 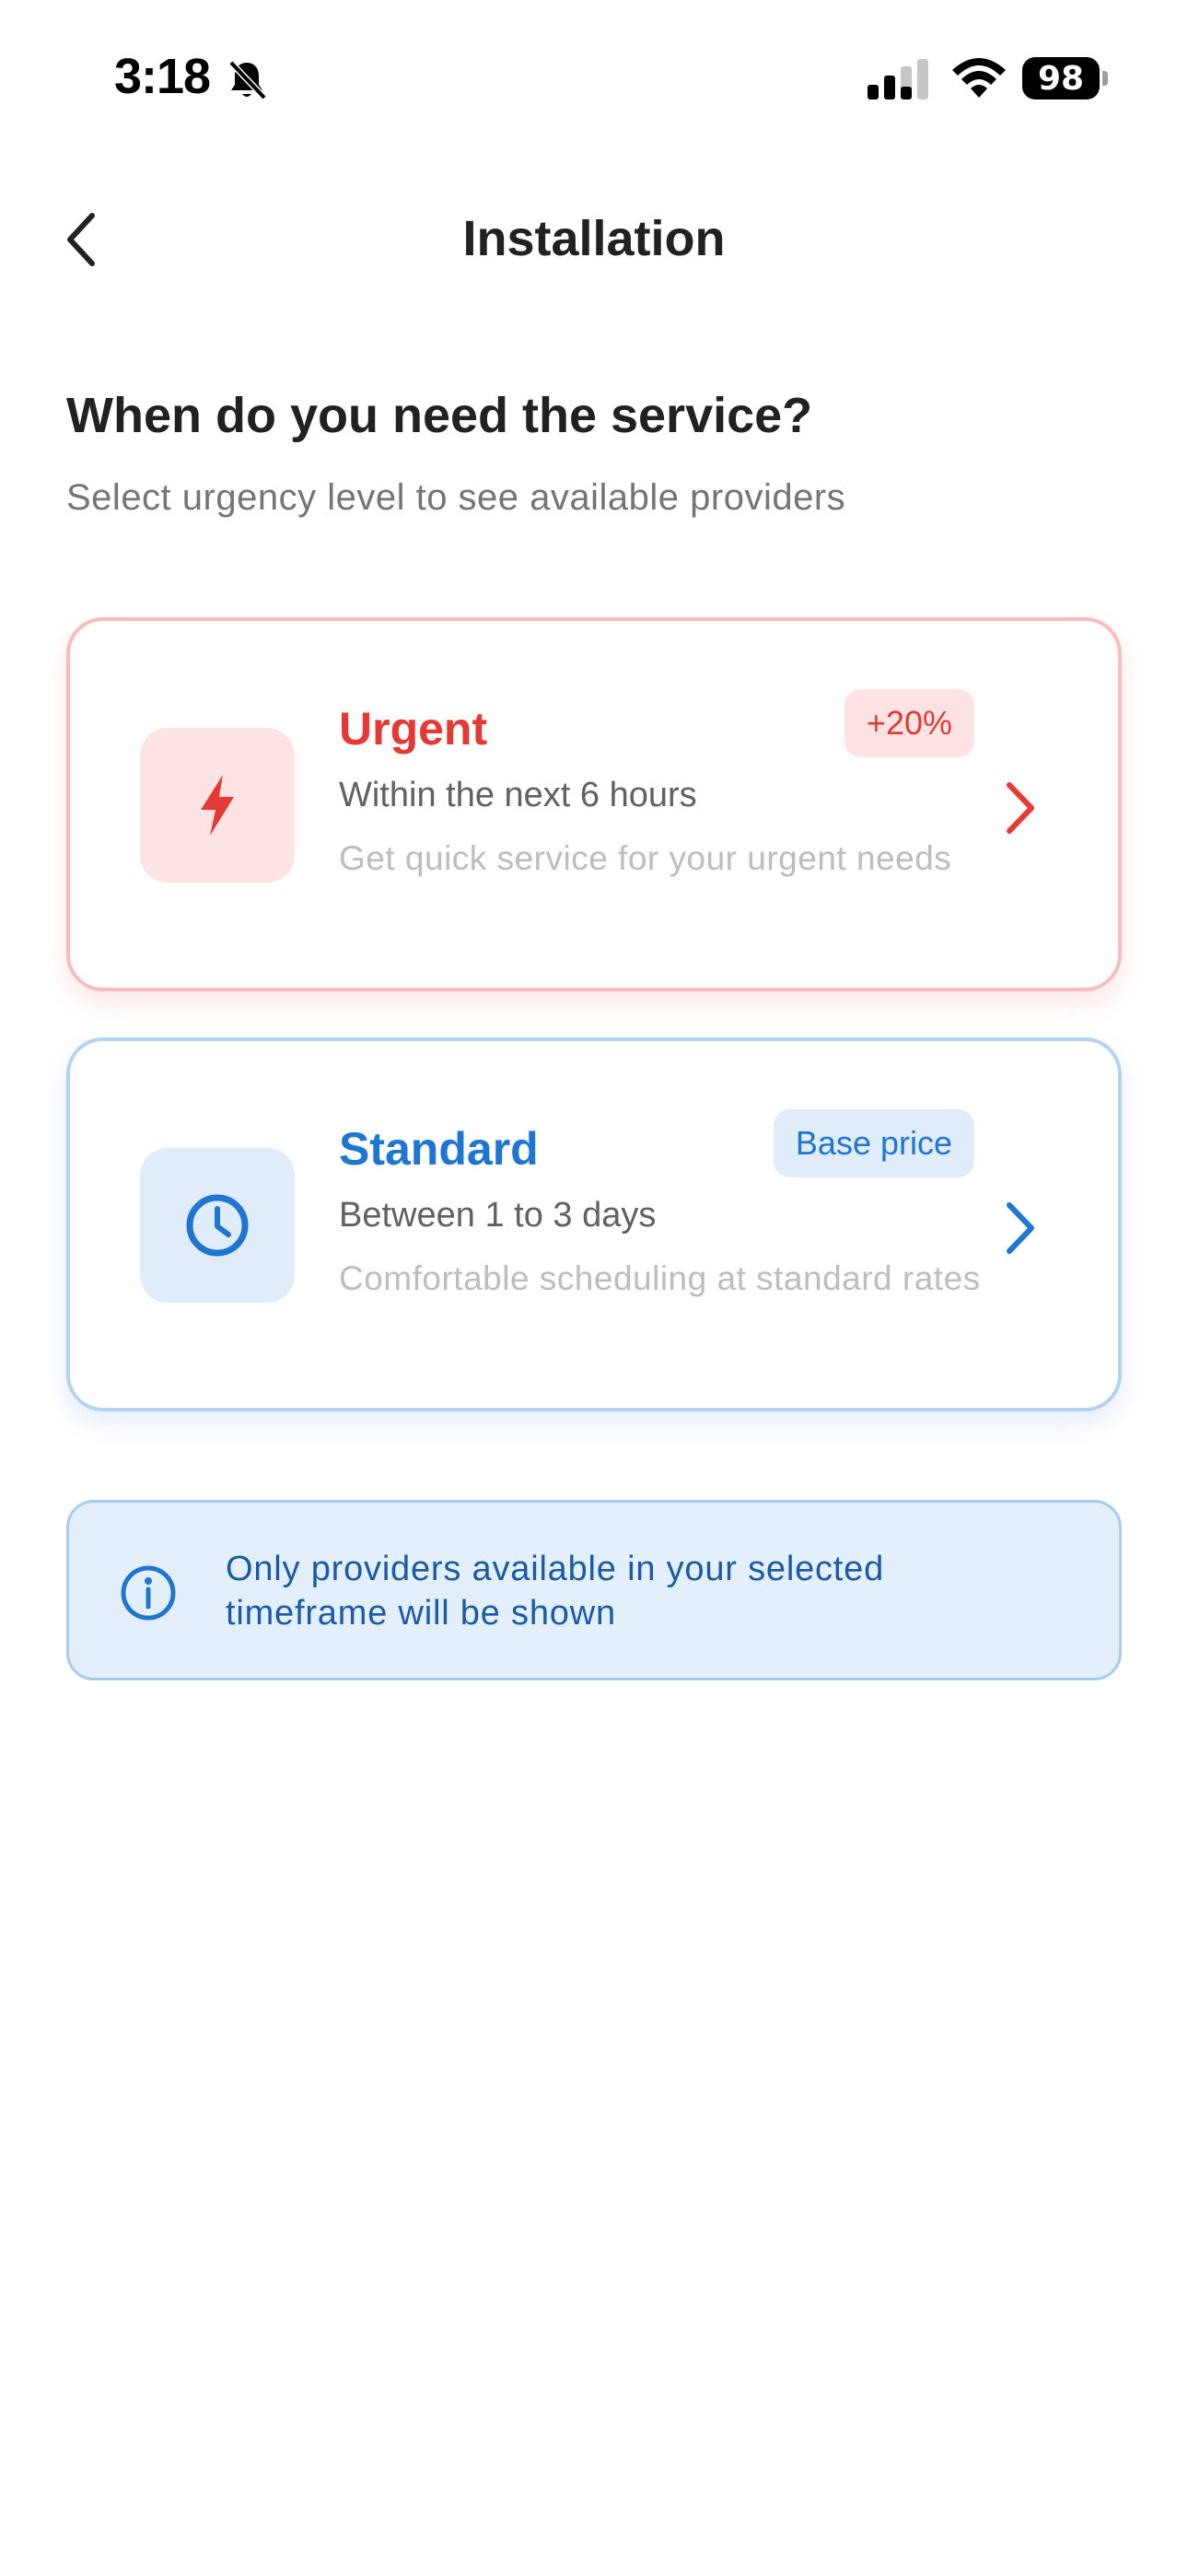 What do you see at coordinates (1105, 78) in the screenshot?
I see `battery-cap` at bounding box center [1105, 78].